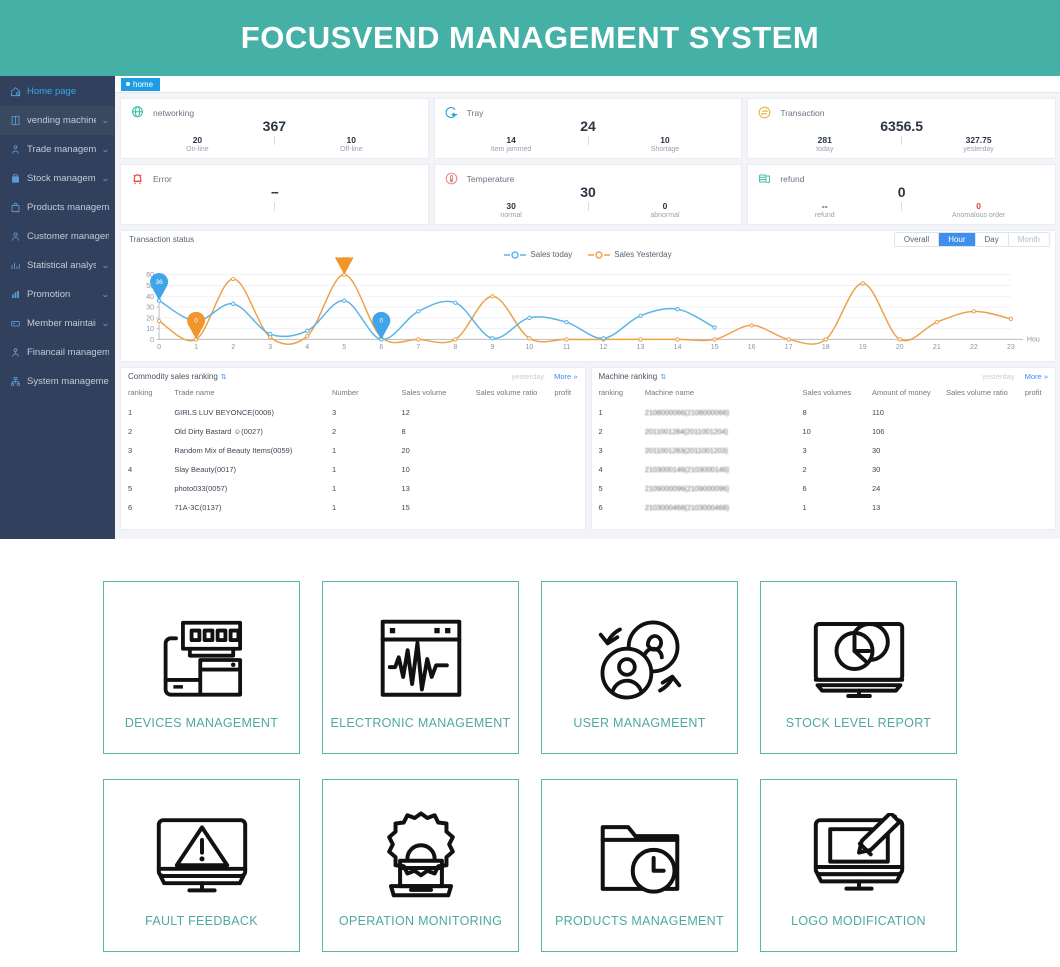  What do you see at coordinates (902, 393) in the screenshot?
I see `column-header: Amount of money` at bounding box center [902, 393].